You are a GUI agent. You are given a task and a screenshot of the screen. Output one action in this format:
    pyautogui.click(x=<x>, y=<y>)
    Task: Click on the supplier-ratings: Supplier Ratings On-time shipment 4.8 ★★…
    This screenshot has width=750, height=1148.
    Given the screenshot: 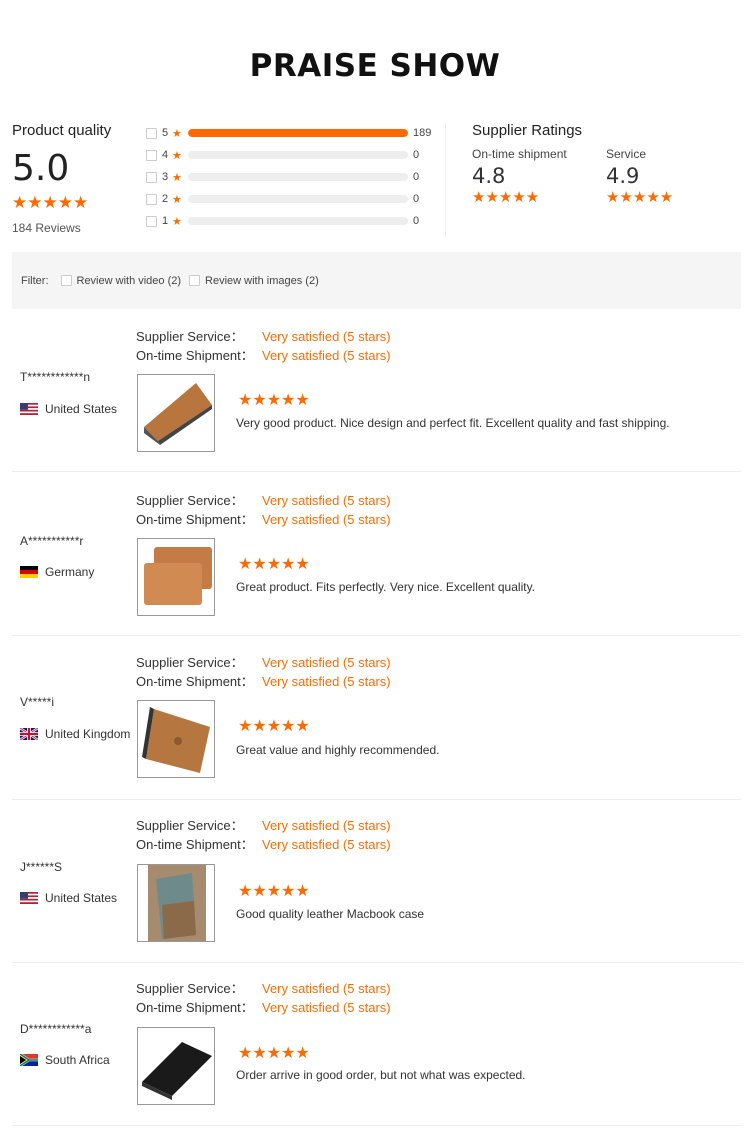 What is the action you would take?
    pyautogui.click(x=607, y=164)
    